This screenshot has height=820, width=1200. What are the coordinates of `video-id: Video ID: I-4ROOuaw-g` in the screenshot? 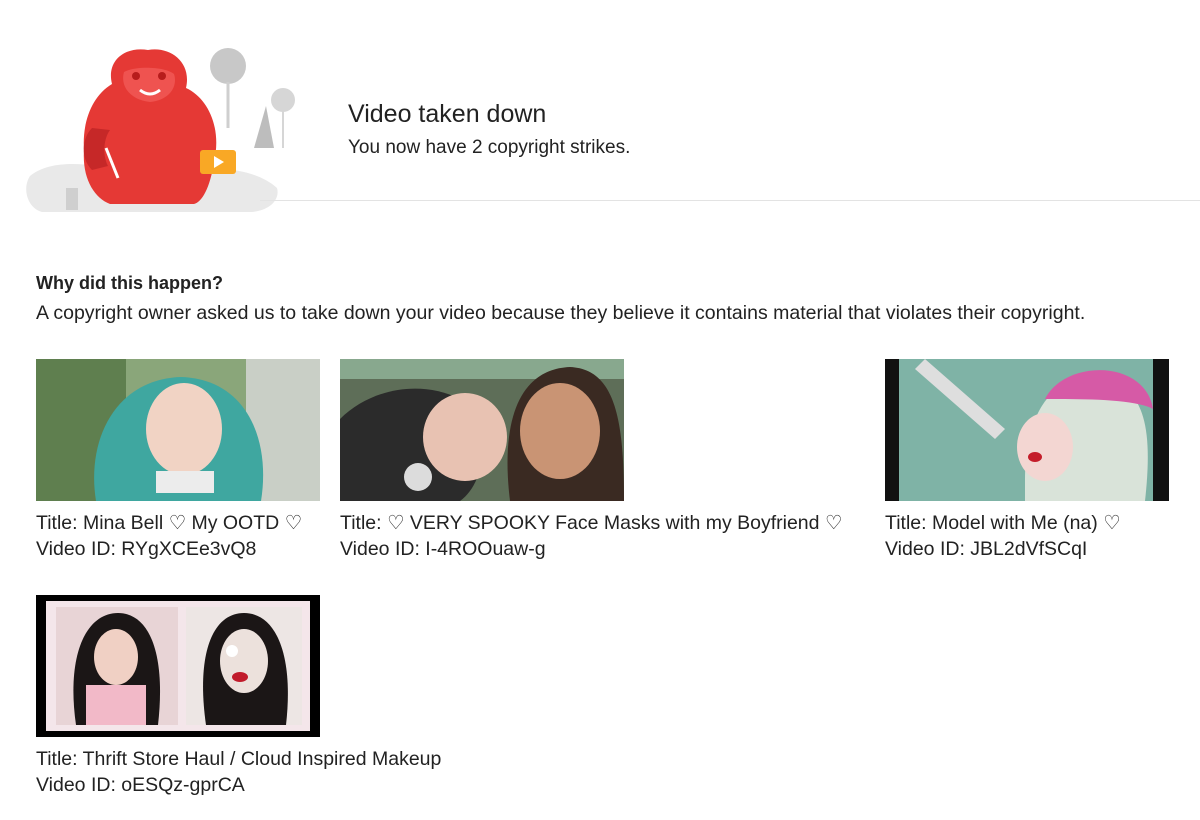 It's located at (443, 549).